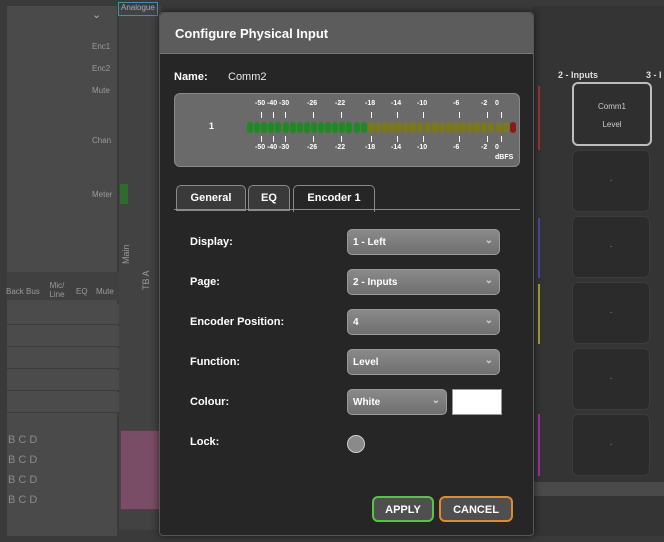  What do you see at coordinates (138, 9) in the screenshot?
I see `bg-tab-analogue: Analogue` at bounding box center [138, 9].